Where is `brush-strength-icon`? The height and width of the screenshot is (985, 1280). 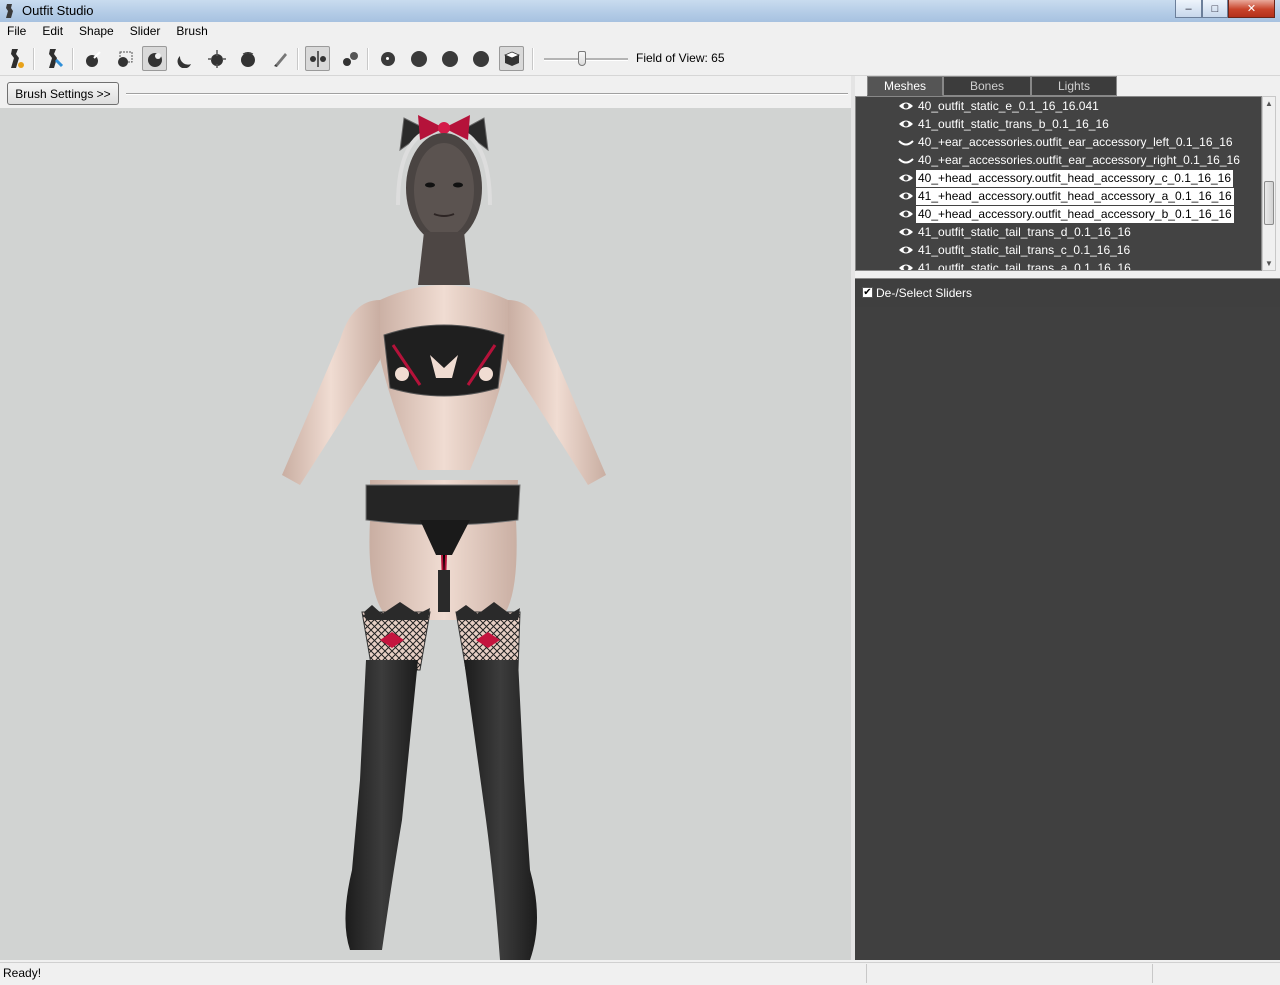 brush-strength-icon is located at coordinates (449, 58).